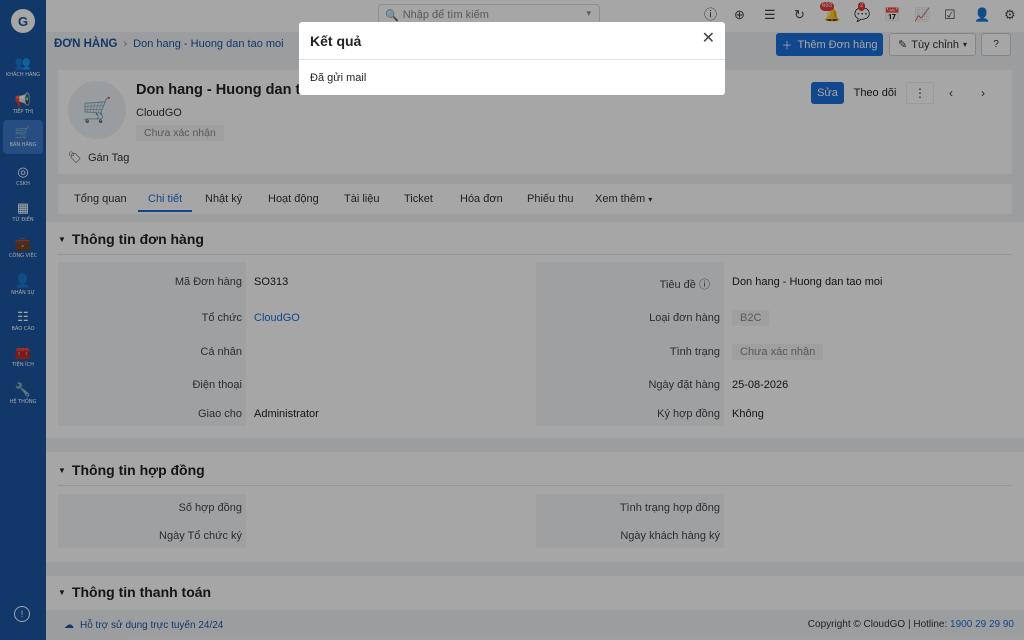 The image size is (1024, 640). I want to click on modal-title: Kết quả, so click(336, 41).